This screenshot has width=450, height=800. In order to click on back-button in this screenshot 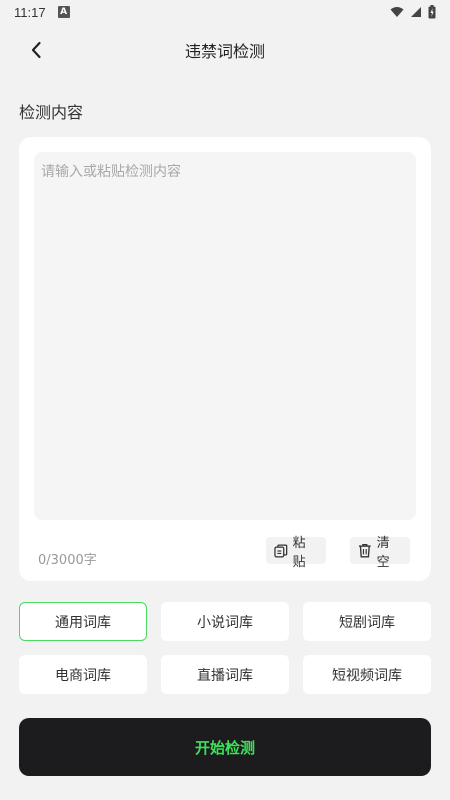, I will do `click(36, 50)`.